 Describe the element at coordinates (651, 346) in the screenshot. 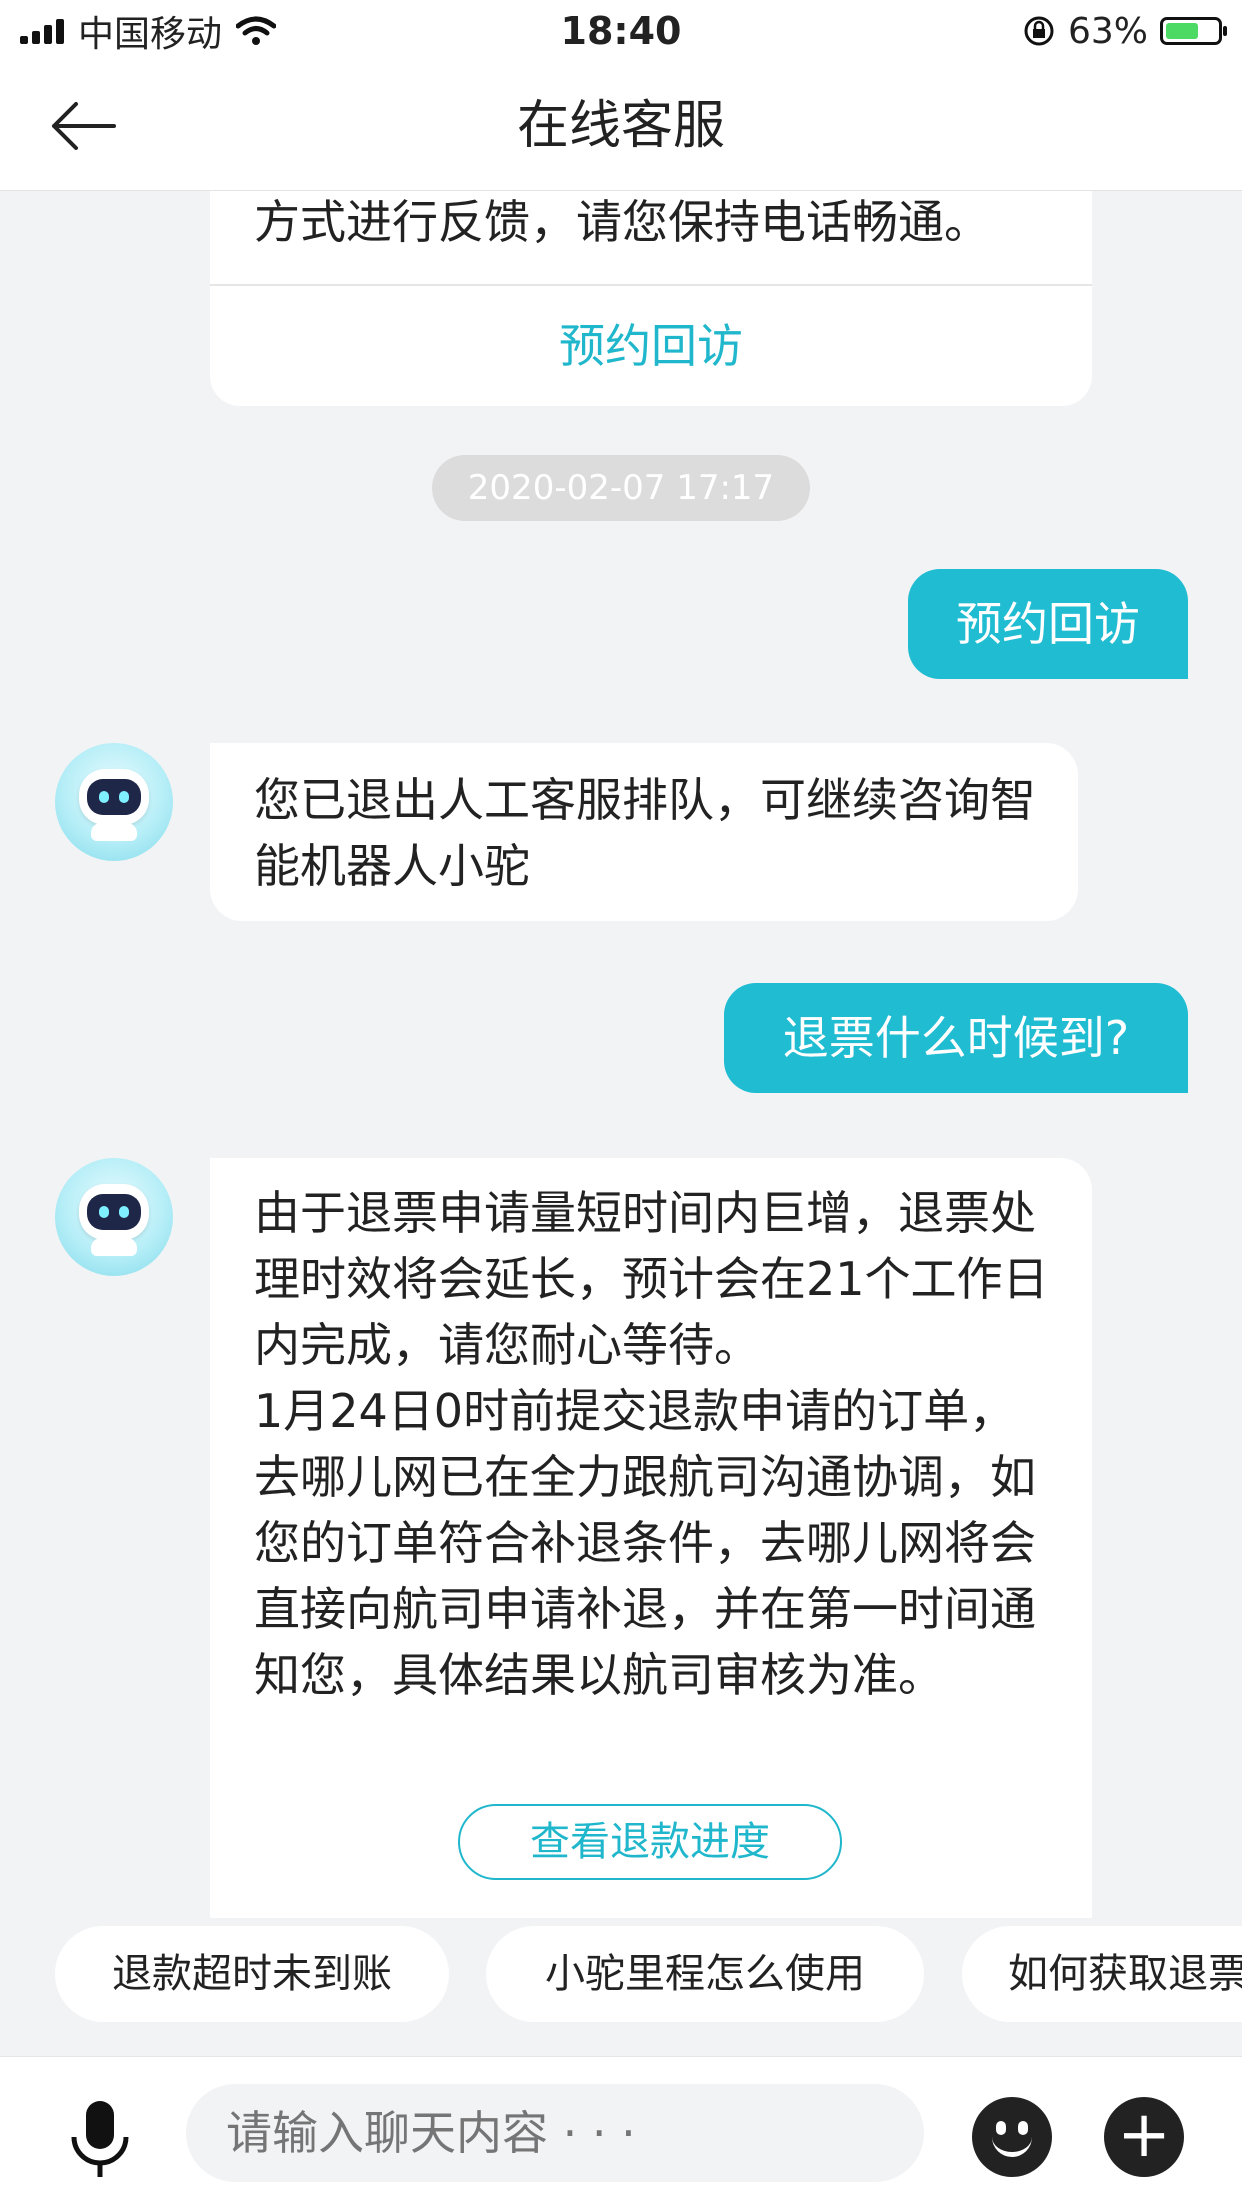

I see `schedule-callback-link: 预约回访` at that location.